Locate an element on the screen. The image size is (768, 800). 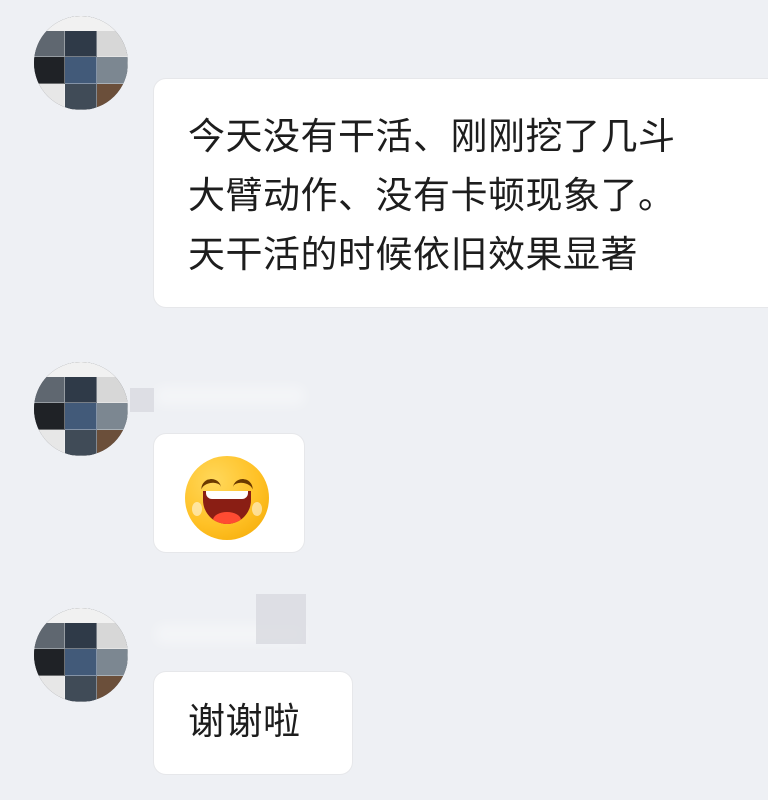
message-text: 谢谢啦 is located at coordinates (244, 721).